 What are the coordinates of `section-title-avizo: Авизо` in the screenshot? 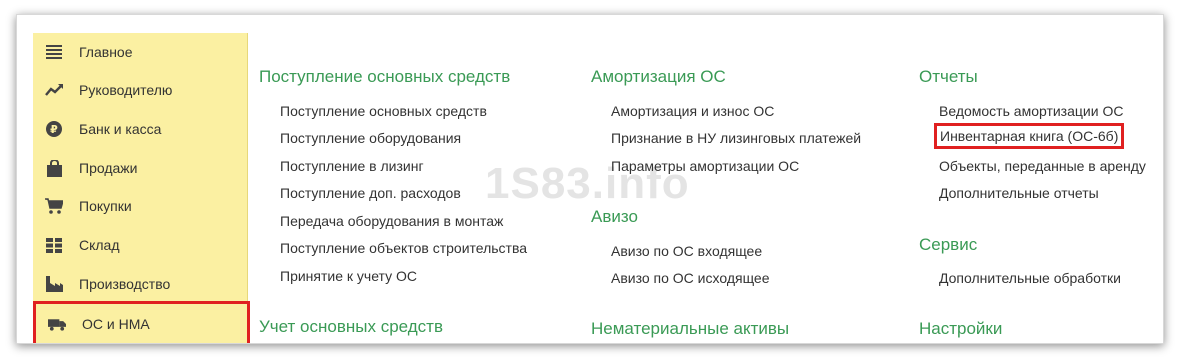 It's located at (614, 216).